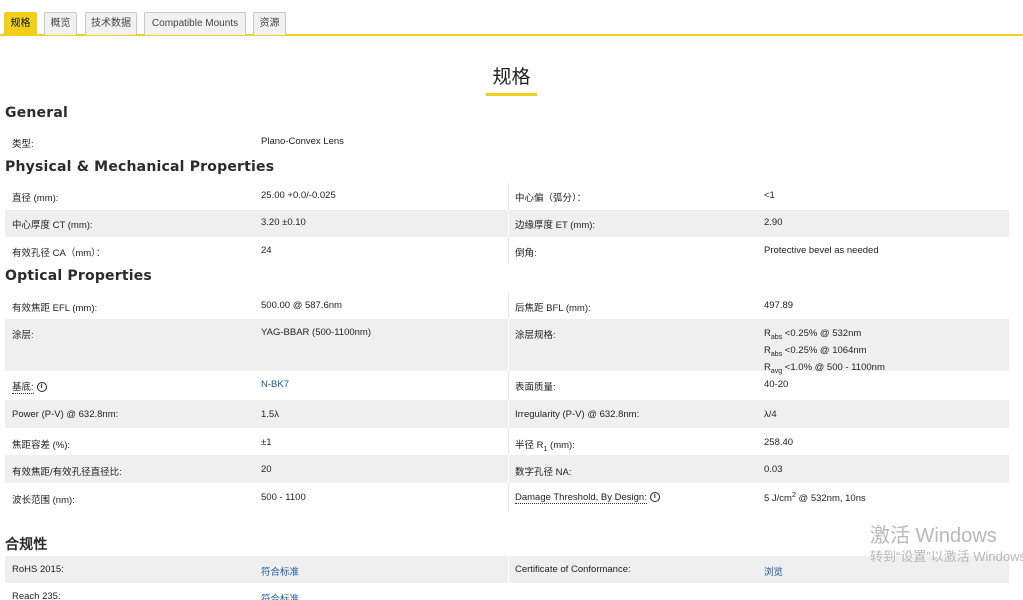 This screenshot has height=600, width=1023. I want to click on table-row: 基底: i N-BK7 表面质量: 40-20, so click(507, 385).